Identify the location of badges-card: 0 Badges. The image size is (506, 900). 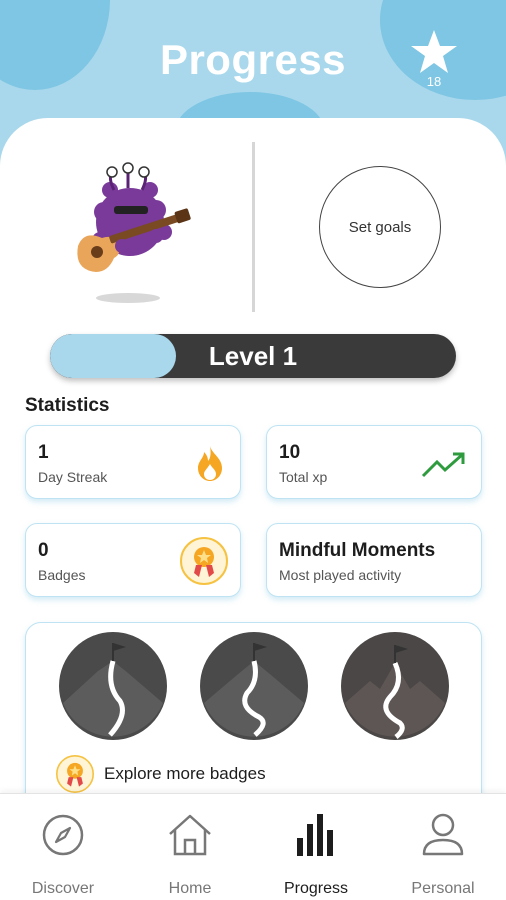
(133, 560).